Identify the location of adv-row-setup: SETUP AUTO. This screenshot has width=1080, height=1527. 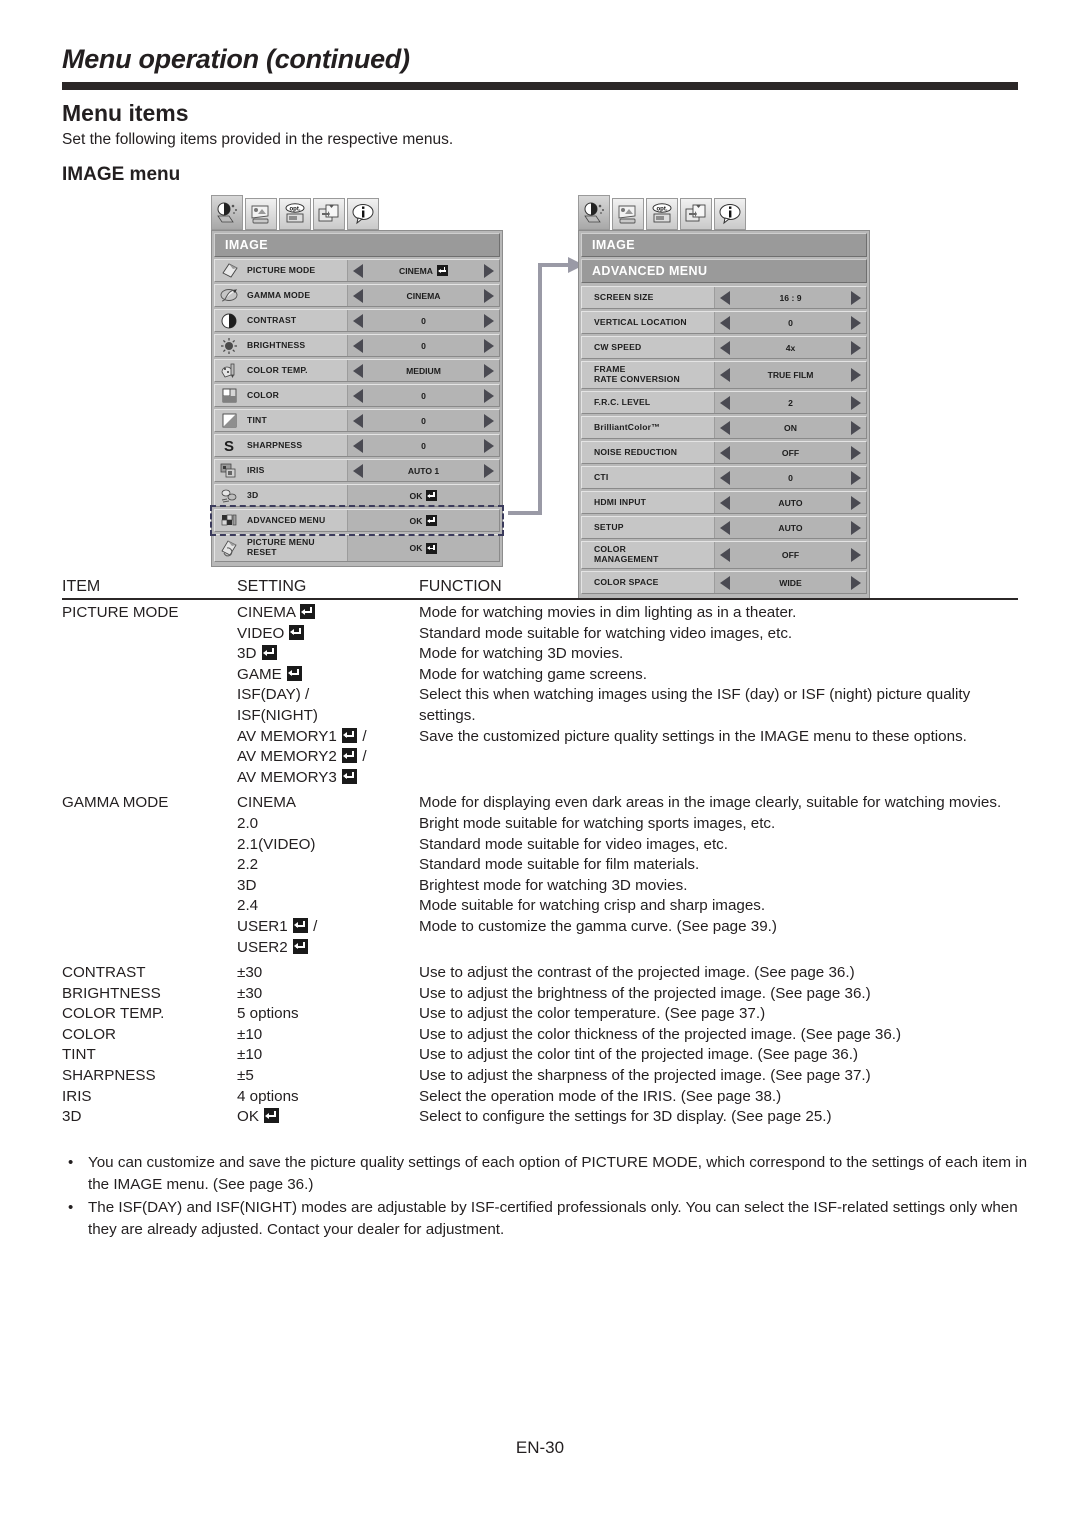
(724, 527).